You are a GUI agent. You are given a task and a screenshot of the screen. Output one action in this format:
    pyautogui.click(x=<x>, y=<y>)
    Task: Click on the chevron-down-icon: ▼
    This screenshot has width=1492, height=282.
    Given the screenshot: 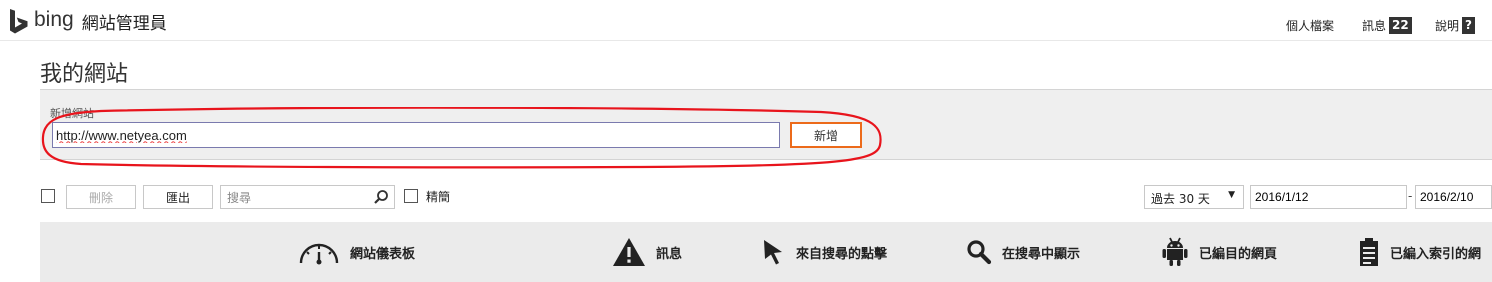 What is the action you would take?
    pyautogui.click(x=1231, y=195)
    